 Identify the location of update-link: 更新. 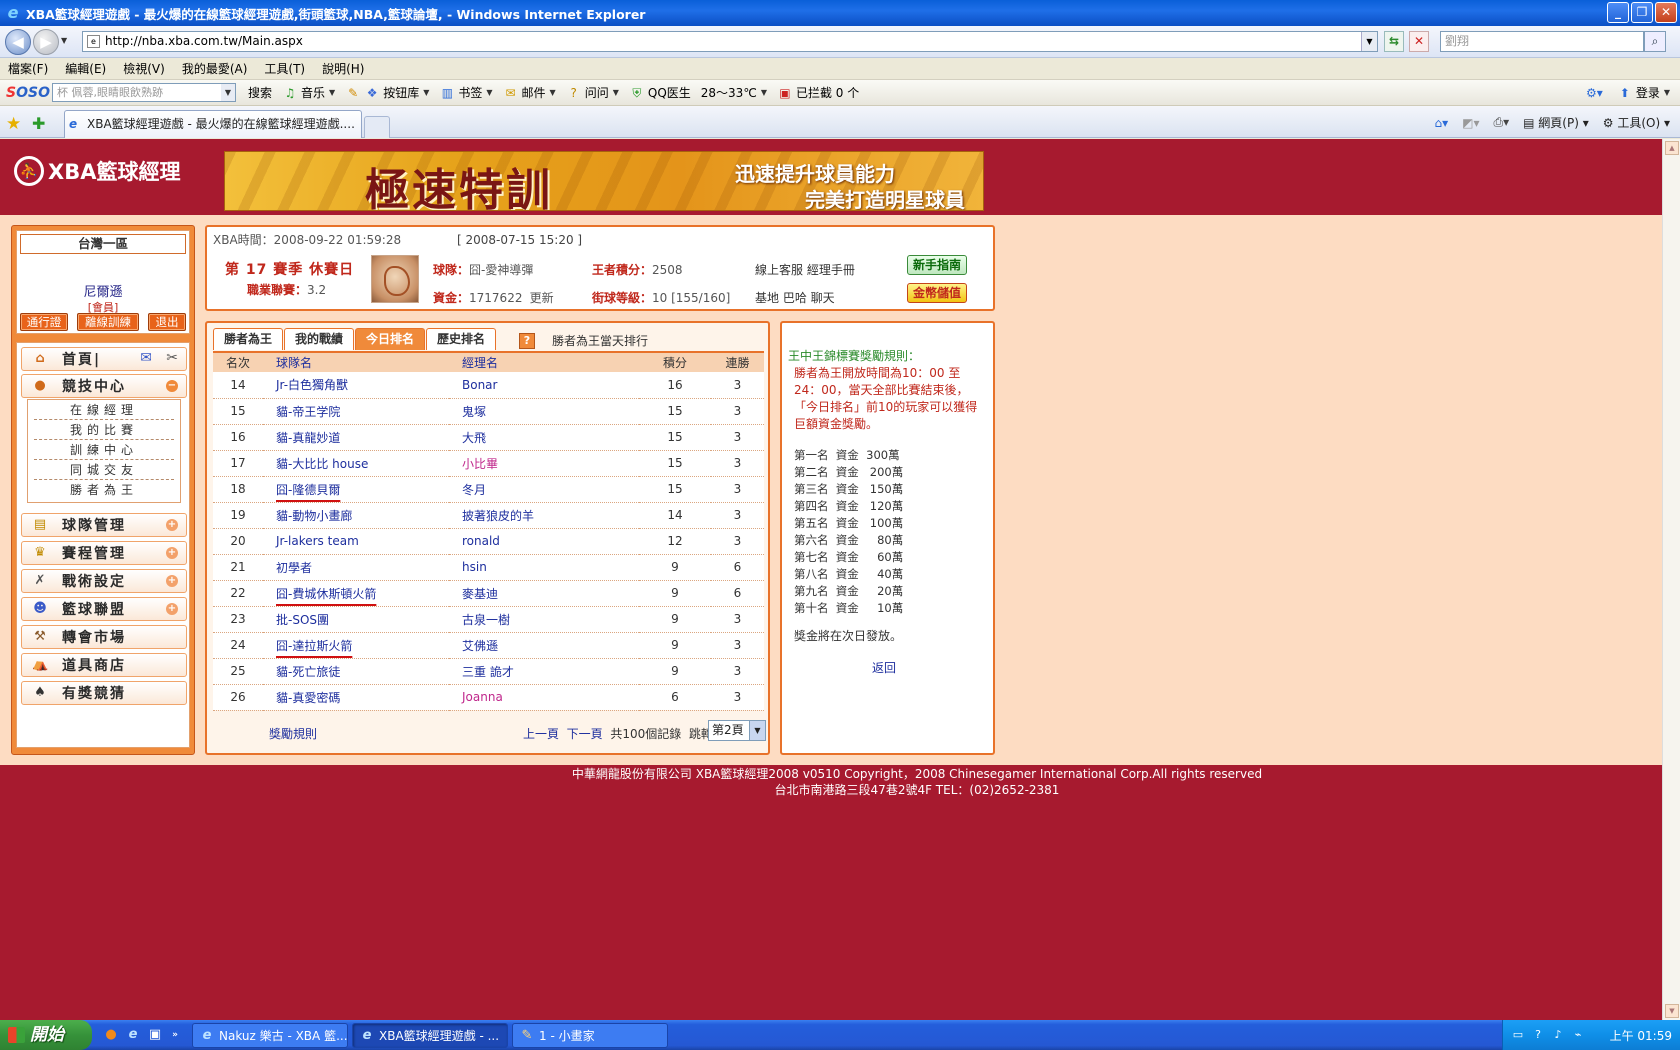
(542, 298).